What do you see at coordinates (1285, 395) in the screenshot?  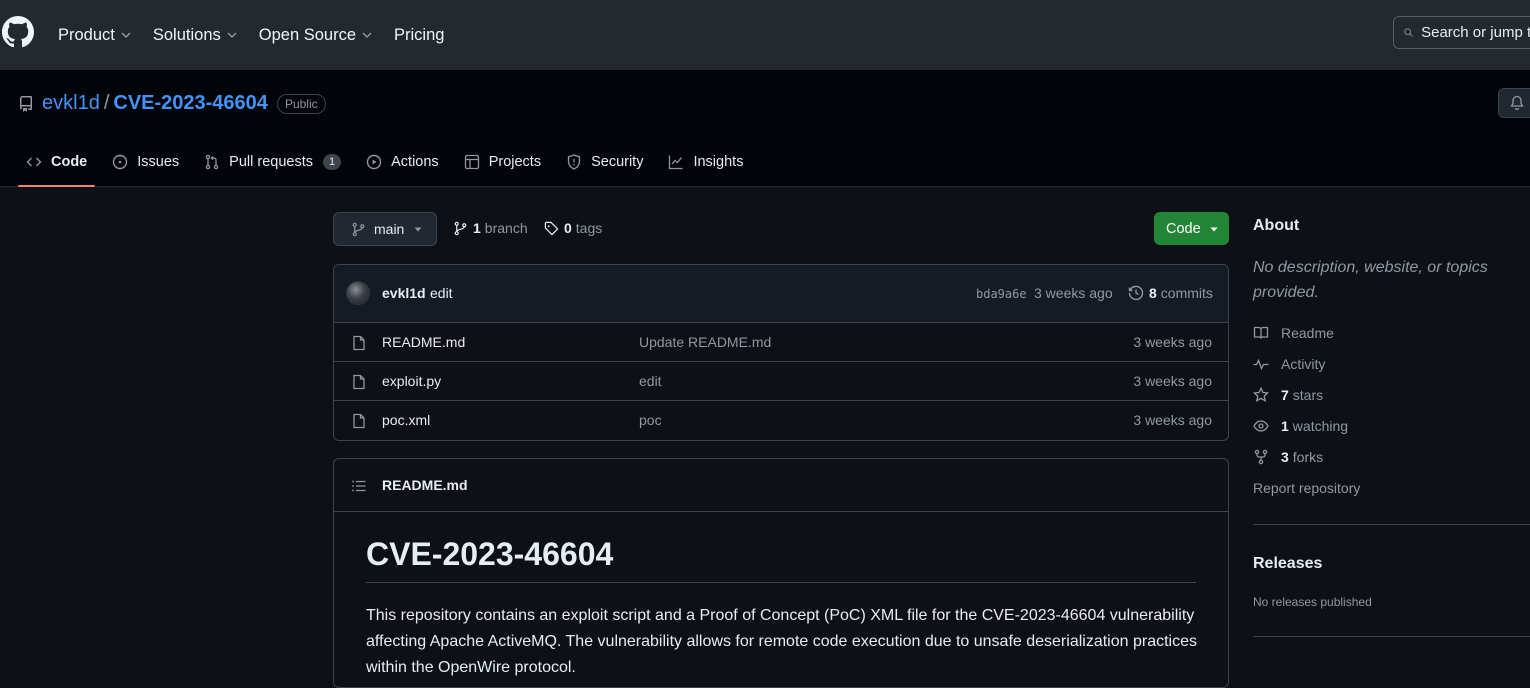 I see `stars-count: 7` at bounding box center [1285, 395].